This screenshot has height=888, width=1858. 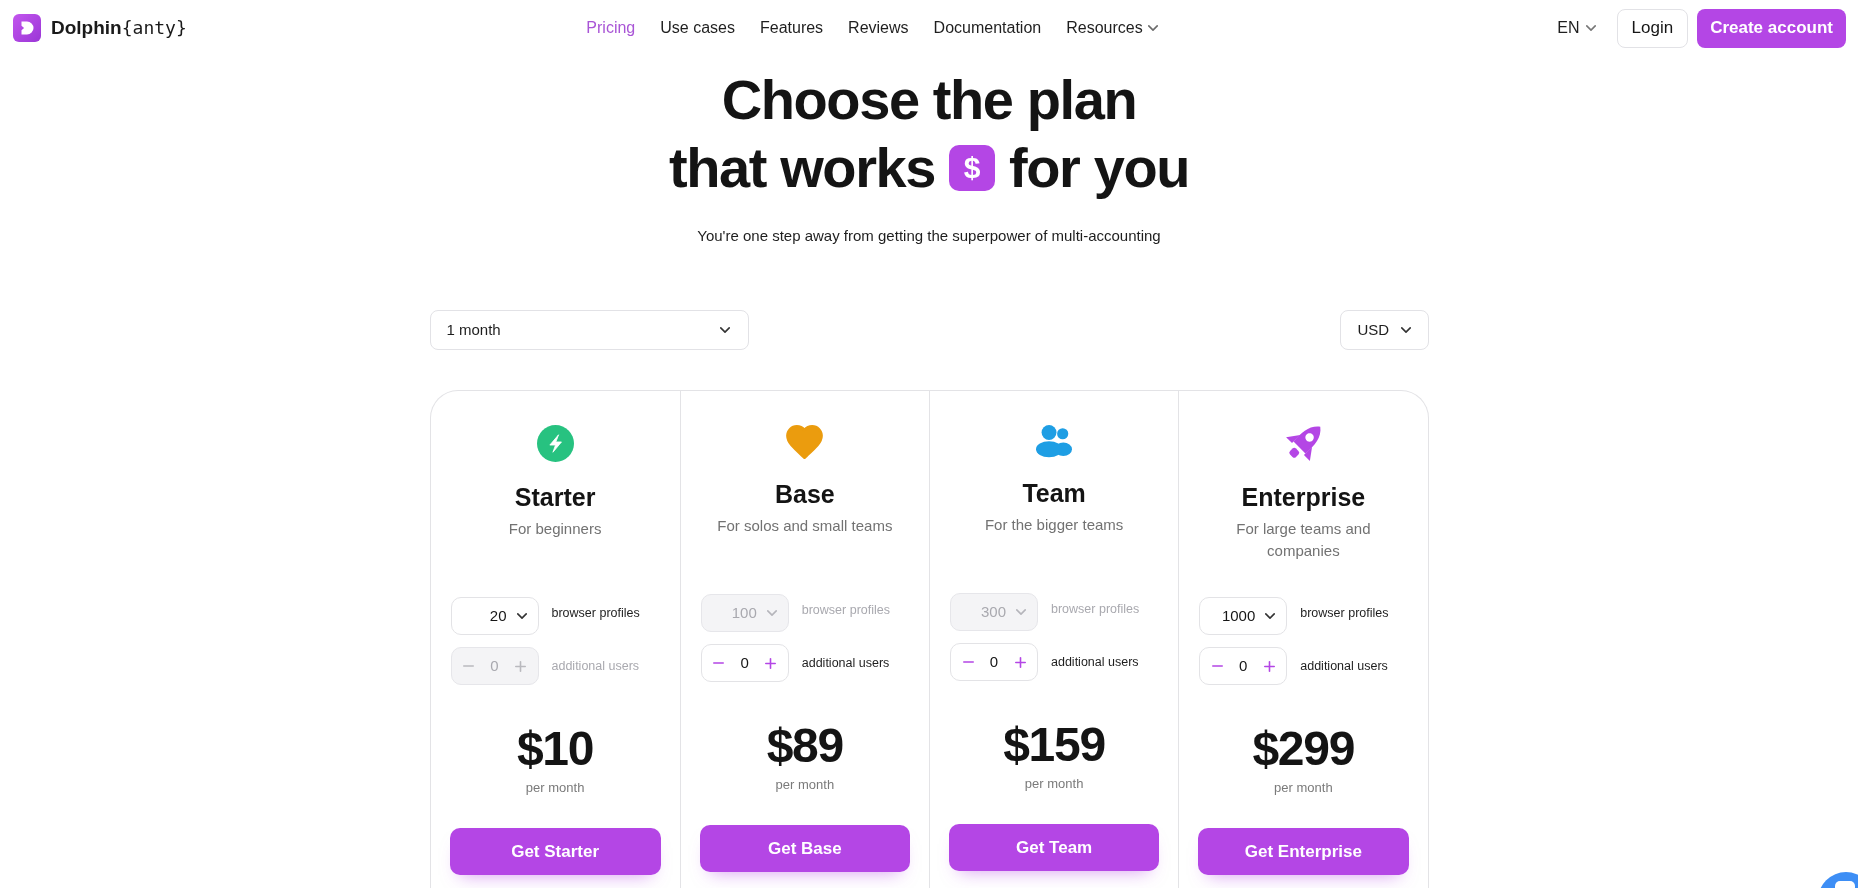 What do you see at coordinates (987, 28) in the screenshot?
I see `nav-link: Documentation` at bounding box center [987, 28].